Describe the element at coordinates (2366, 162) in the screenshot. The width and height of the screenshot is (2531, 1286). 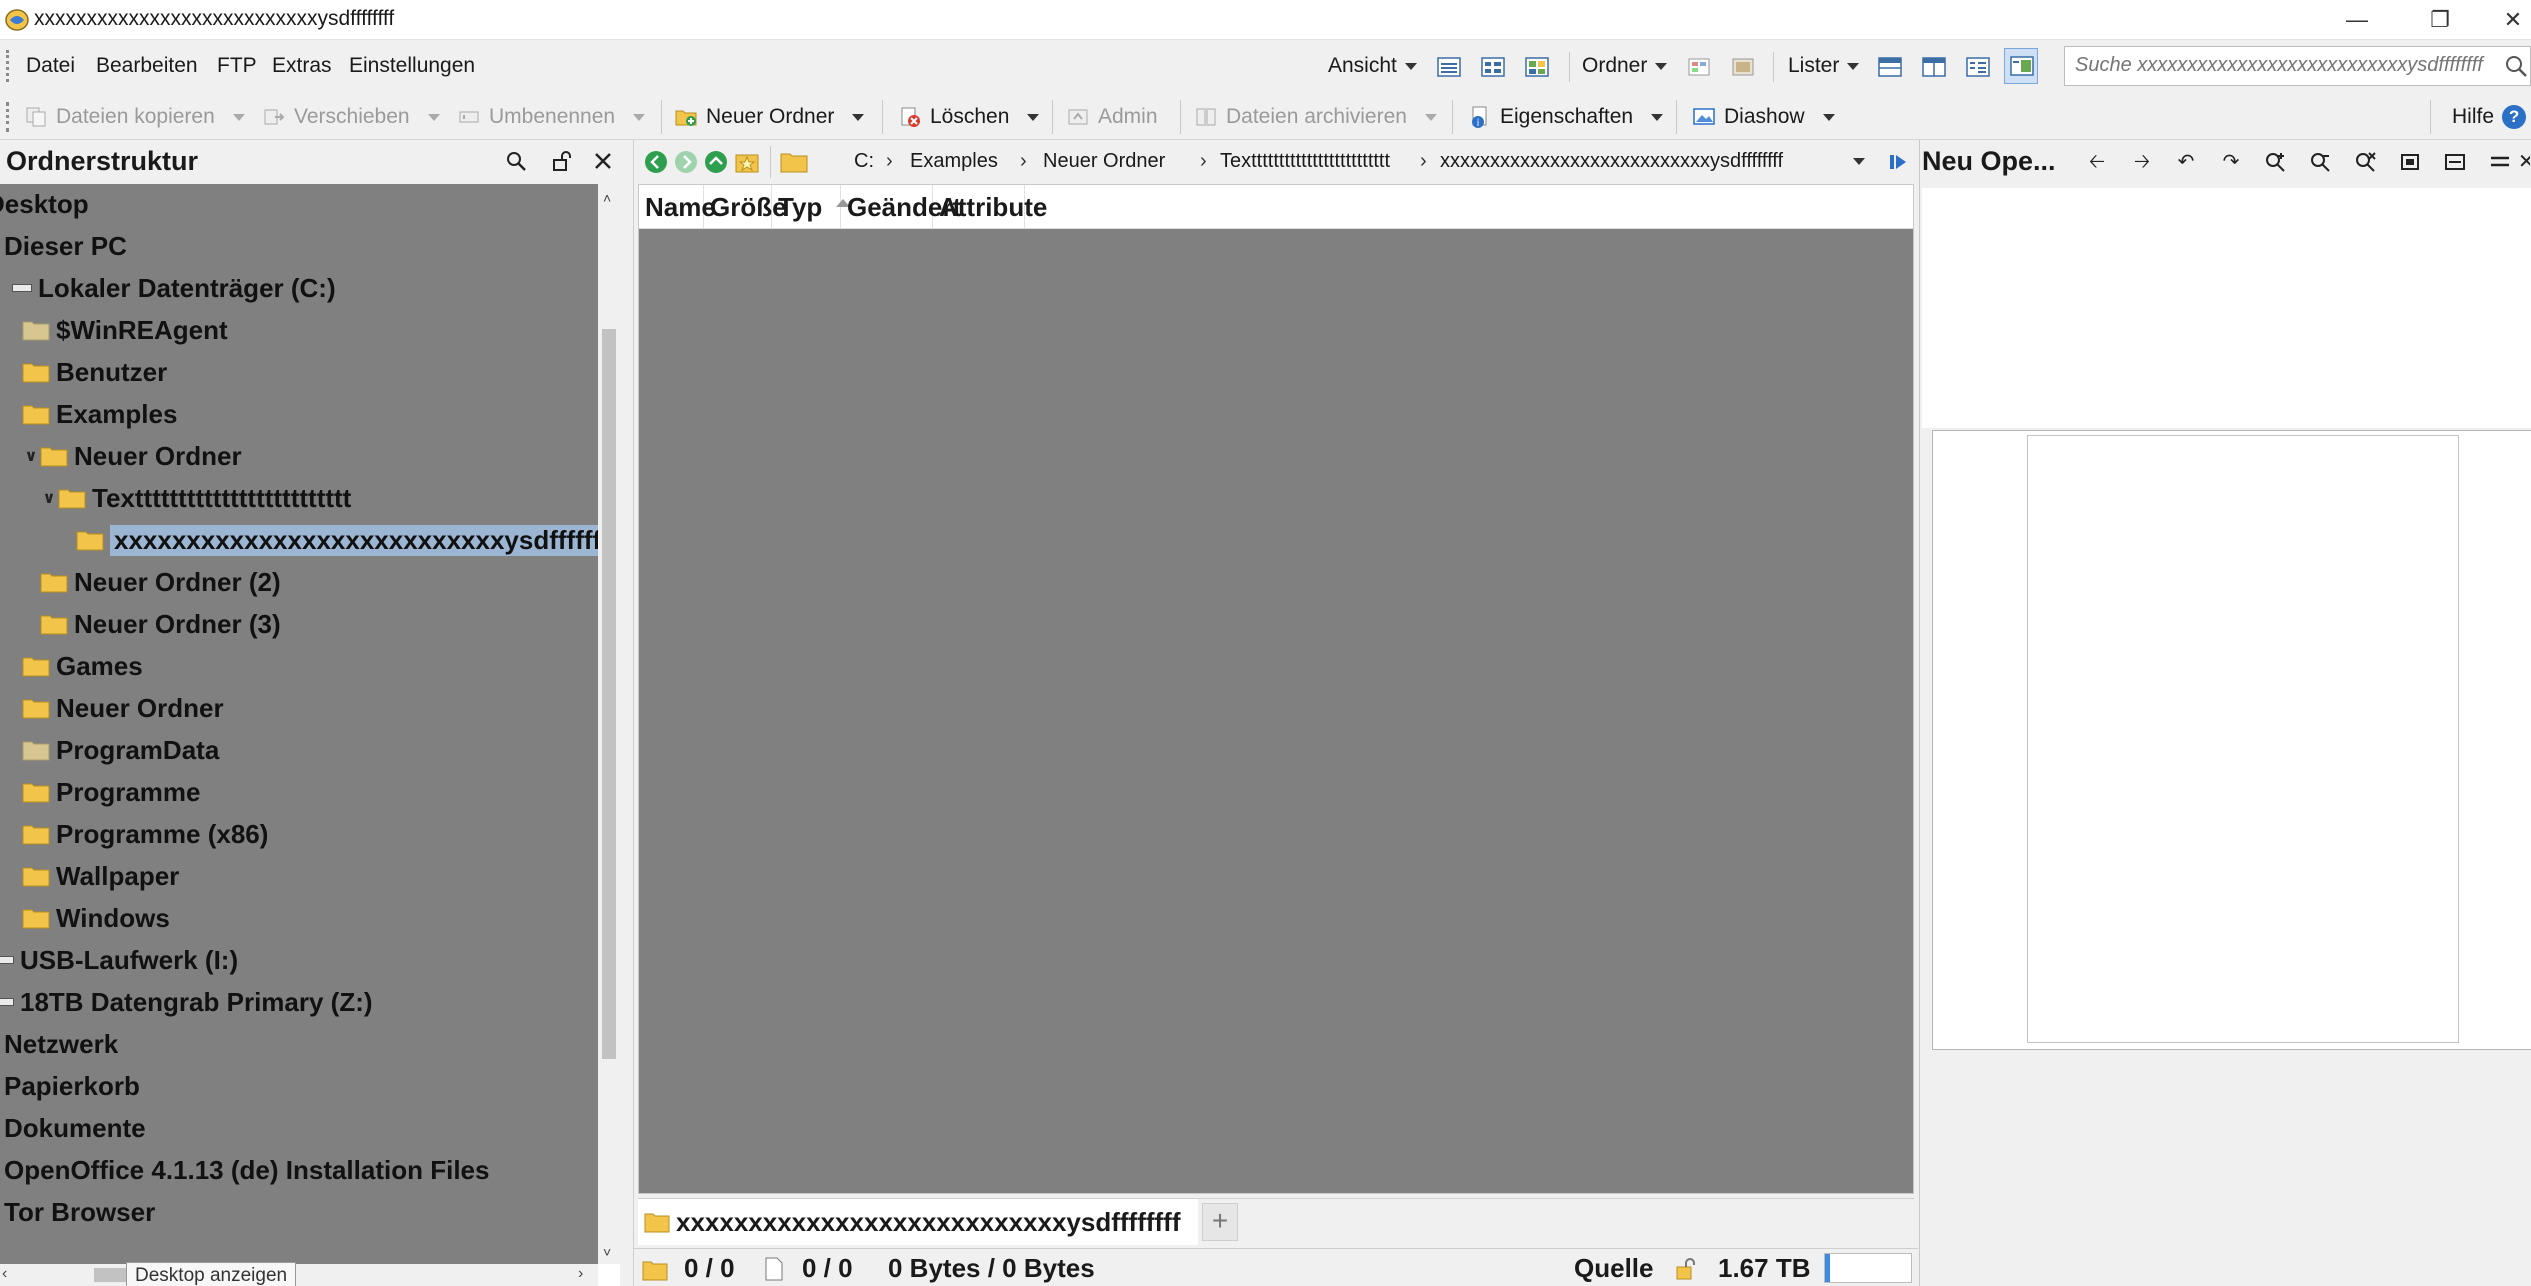
I see `zoom-reset-icon` at that location.